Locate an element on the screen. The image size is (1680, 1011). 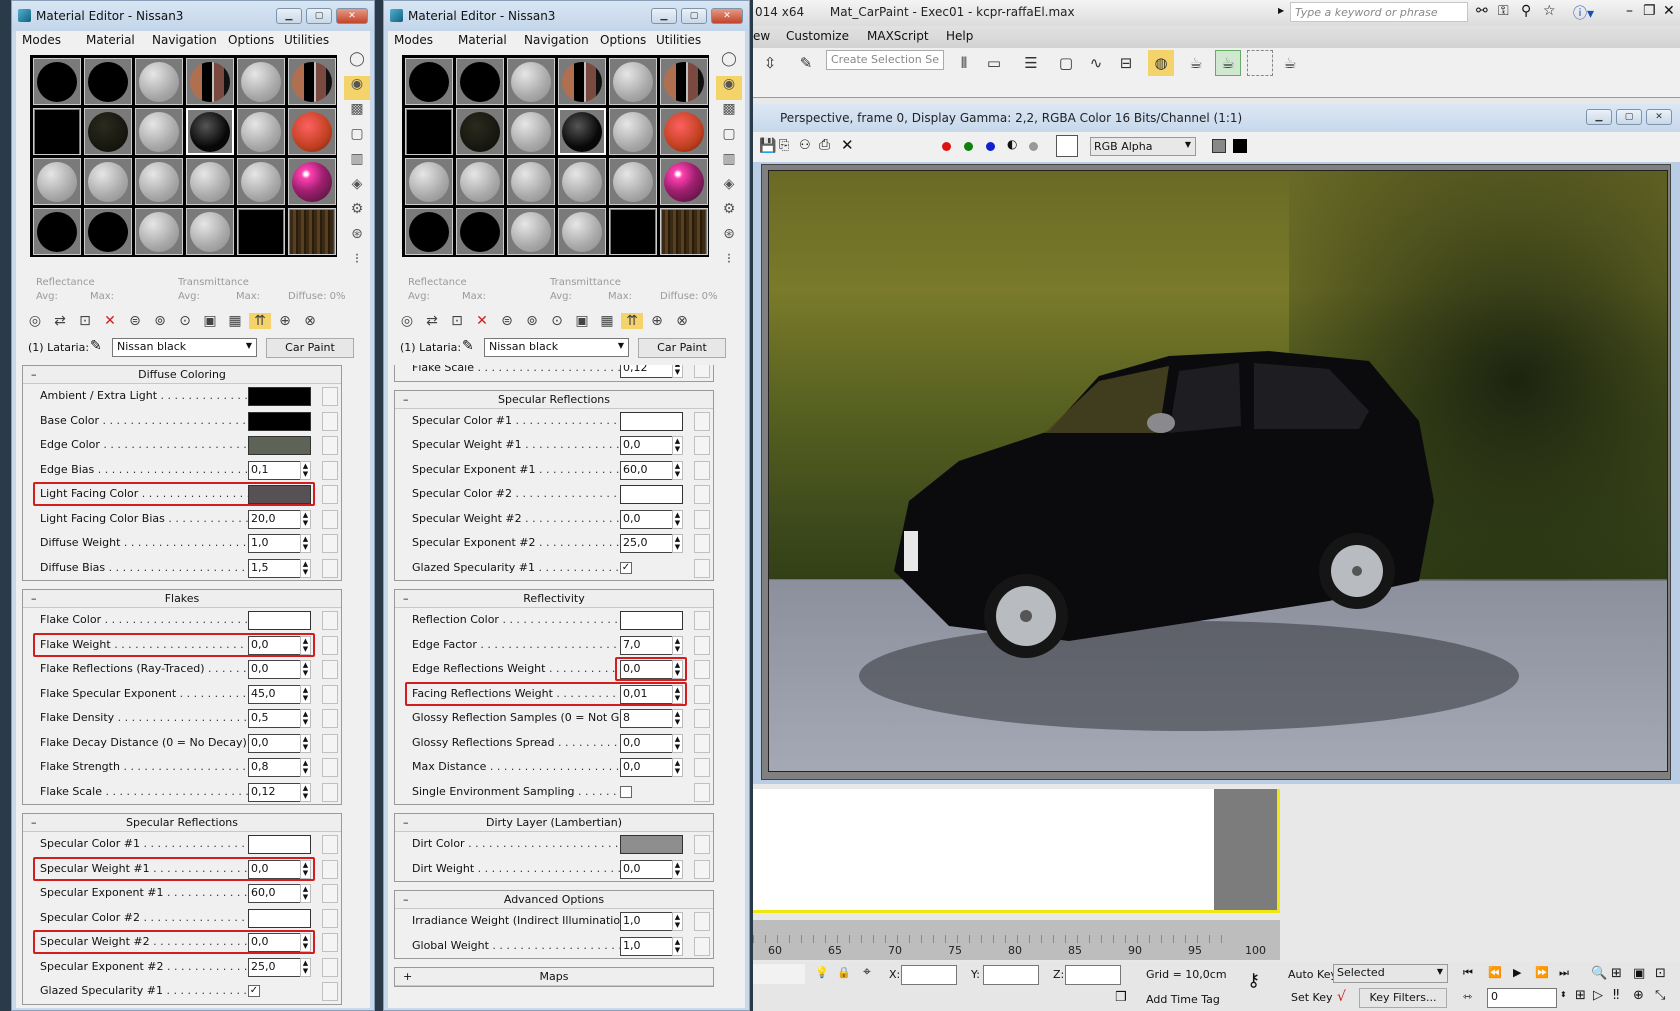
background-color-swatch is located at coordinates (1067, 146).